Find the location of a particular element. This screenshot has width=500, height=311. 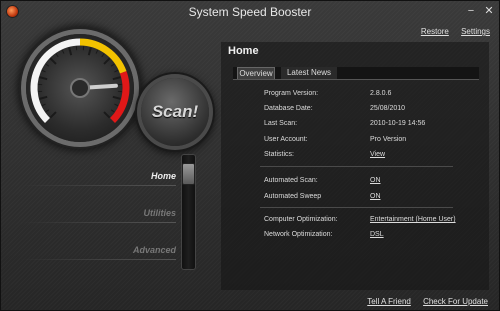

check-for-update-link: Check For Update is located at coordinates (455, 301).